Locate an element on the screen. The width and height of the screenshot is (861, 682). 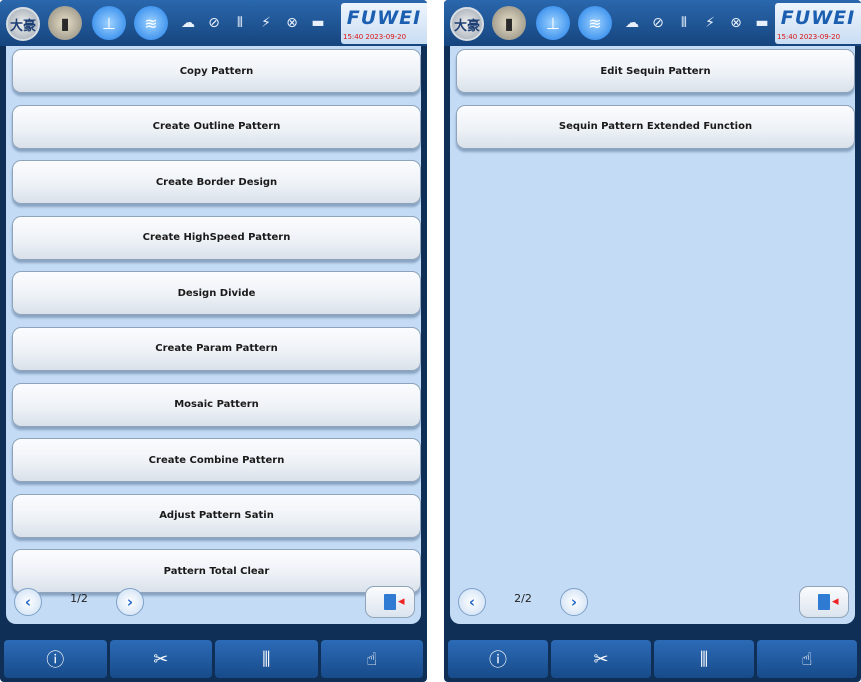
mosaic-pattern-button: Mosaic Pattern is located at coordinates (216, 404).